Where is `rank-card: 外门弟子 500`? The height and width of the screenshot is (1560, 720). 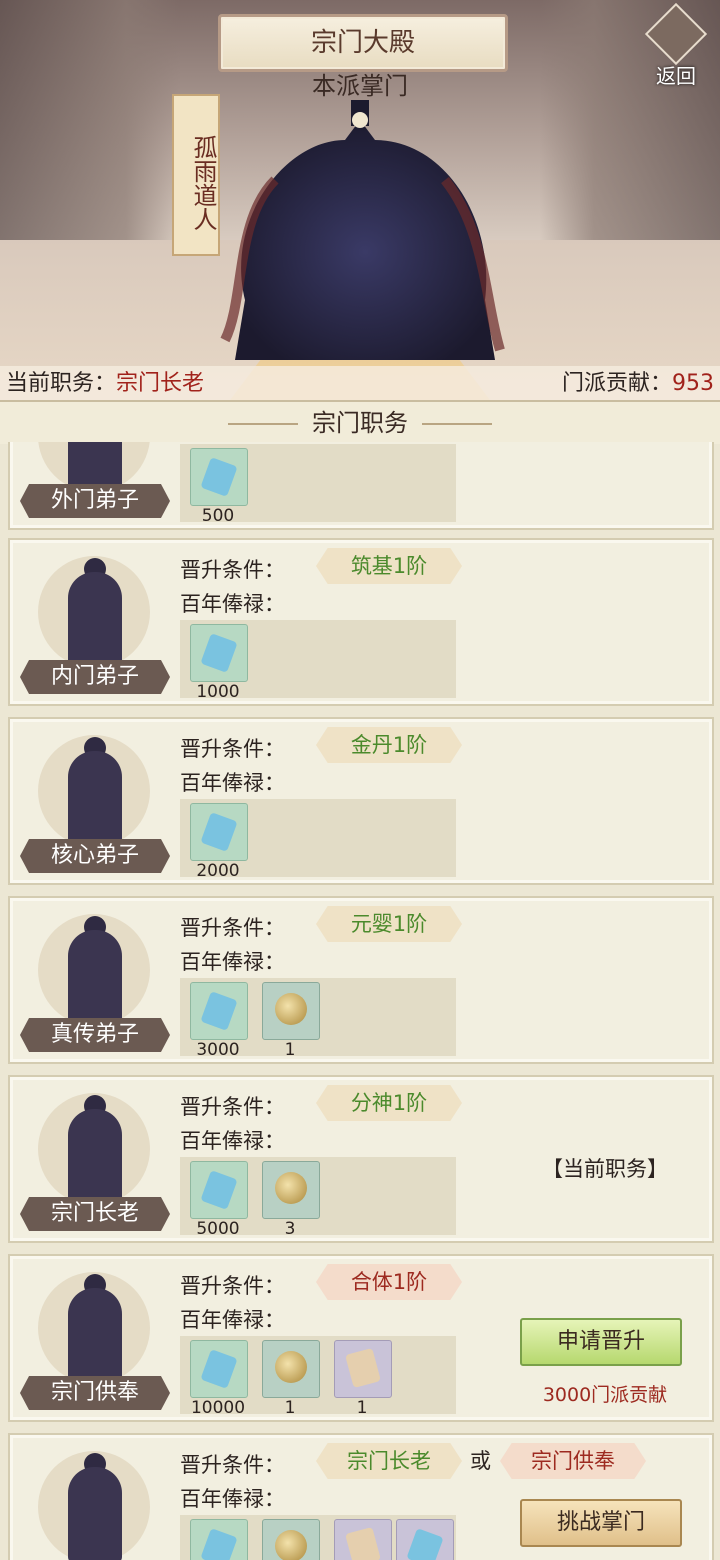 rank-card: 外门弟子 500 is located at coordinates (361, 486).